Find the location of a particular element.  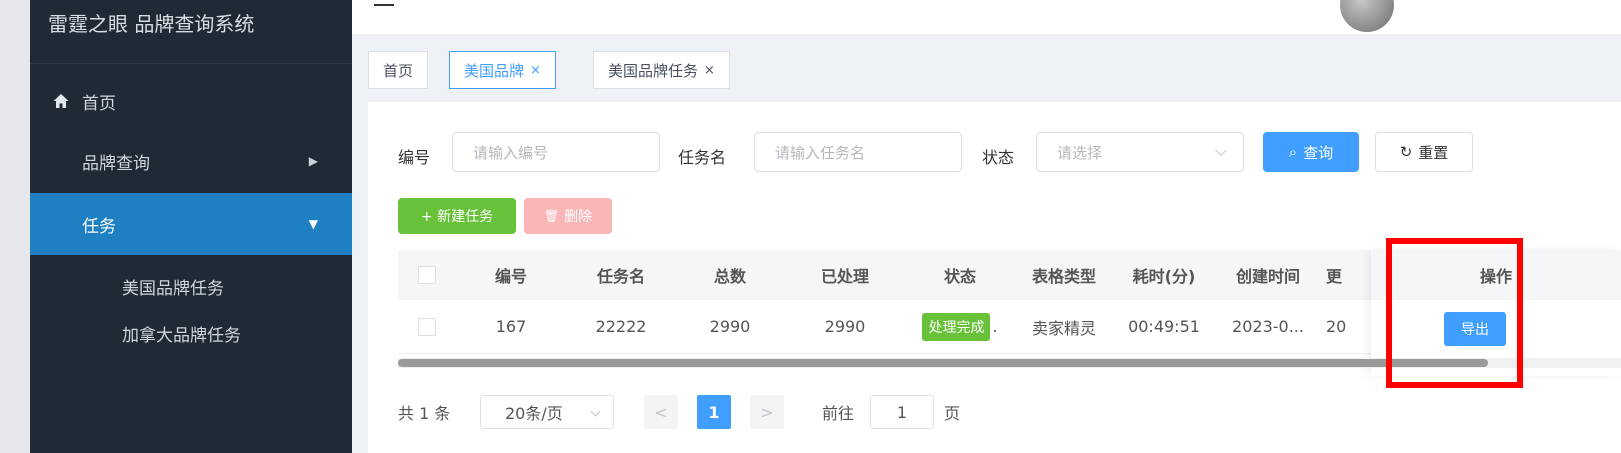

col-header: 创建时间 is located at coordinates (1268, 275).